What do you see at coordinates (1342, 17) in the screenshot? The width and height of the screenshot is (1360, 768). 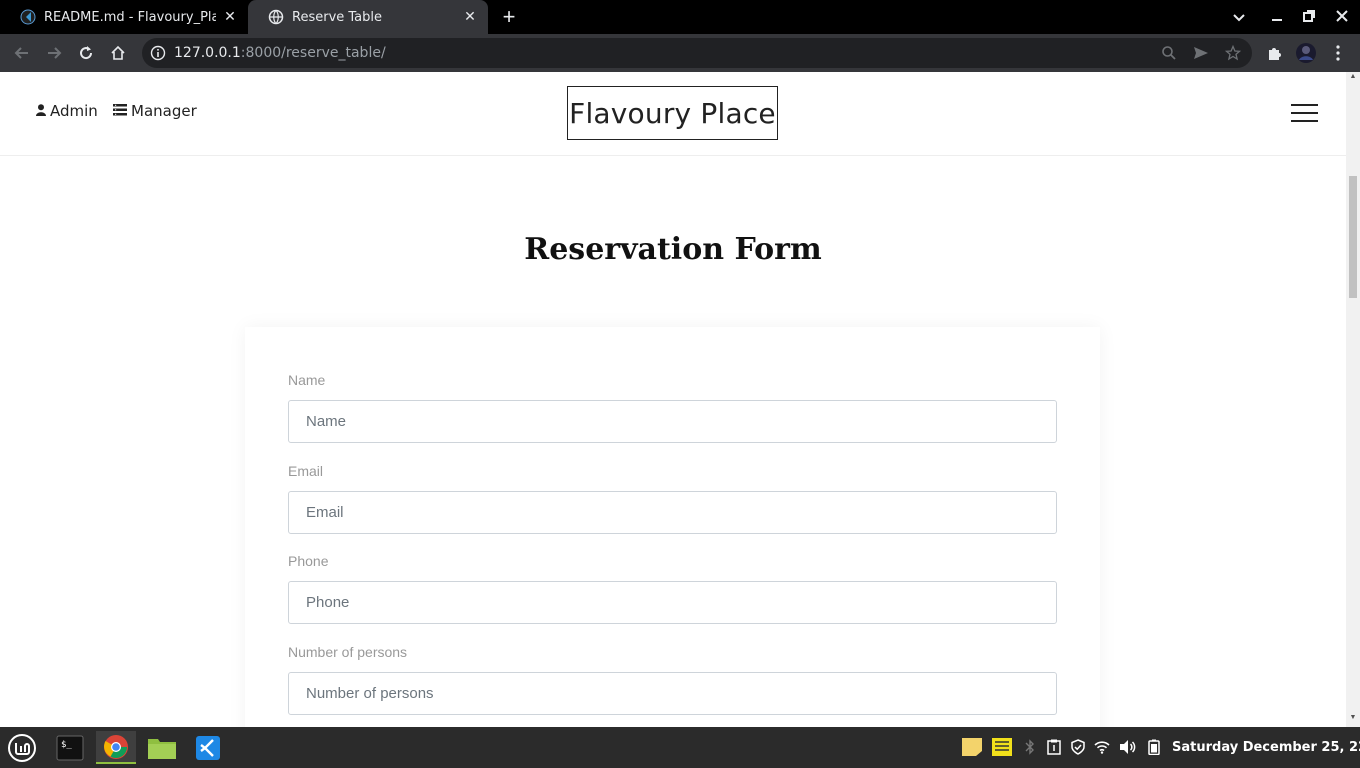 I see `window-close-icon` at bounding box center [1342, 17].